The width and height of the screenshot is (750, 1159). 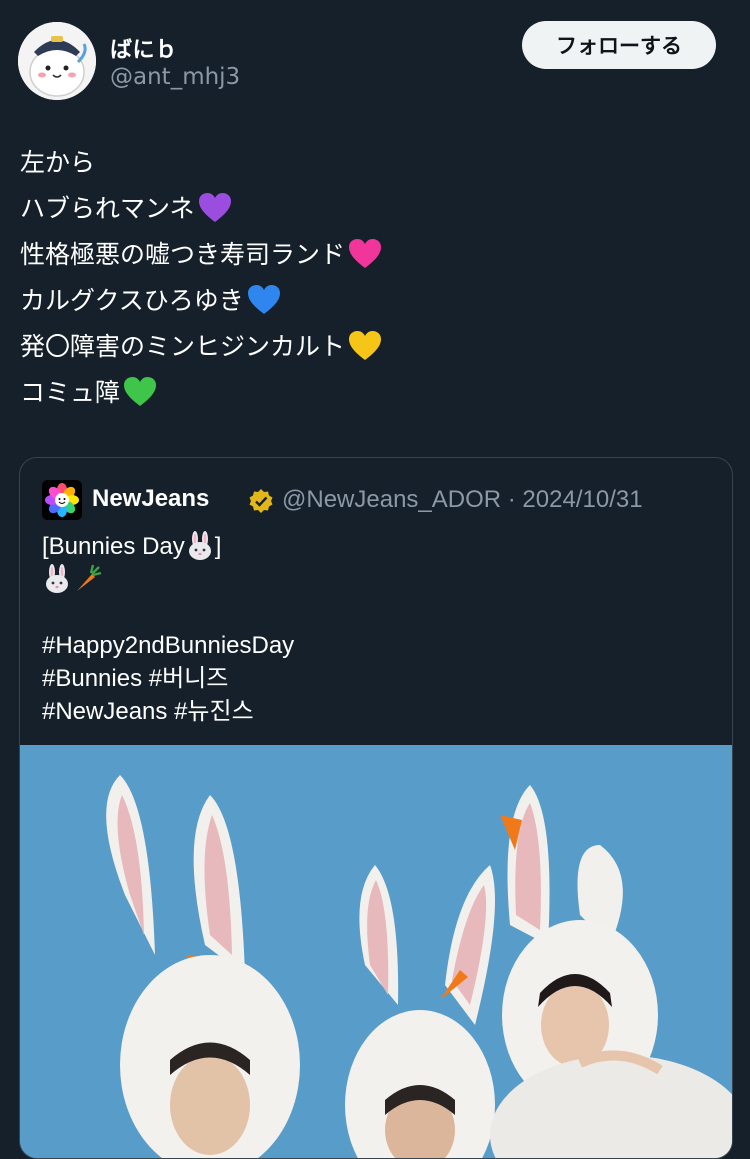 I want to click on hashtag-line: #Bunnies #버니즈, so click(x=377, y=678).